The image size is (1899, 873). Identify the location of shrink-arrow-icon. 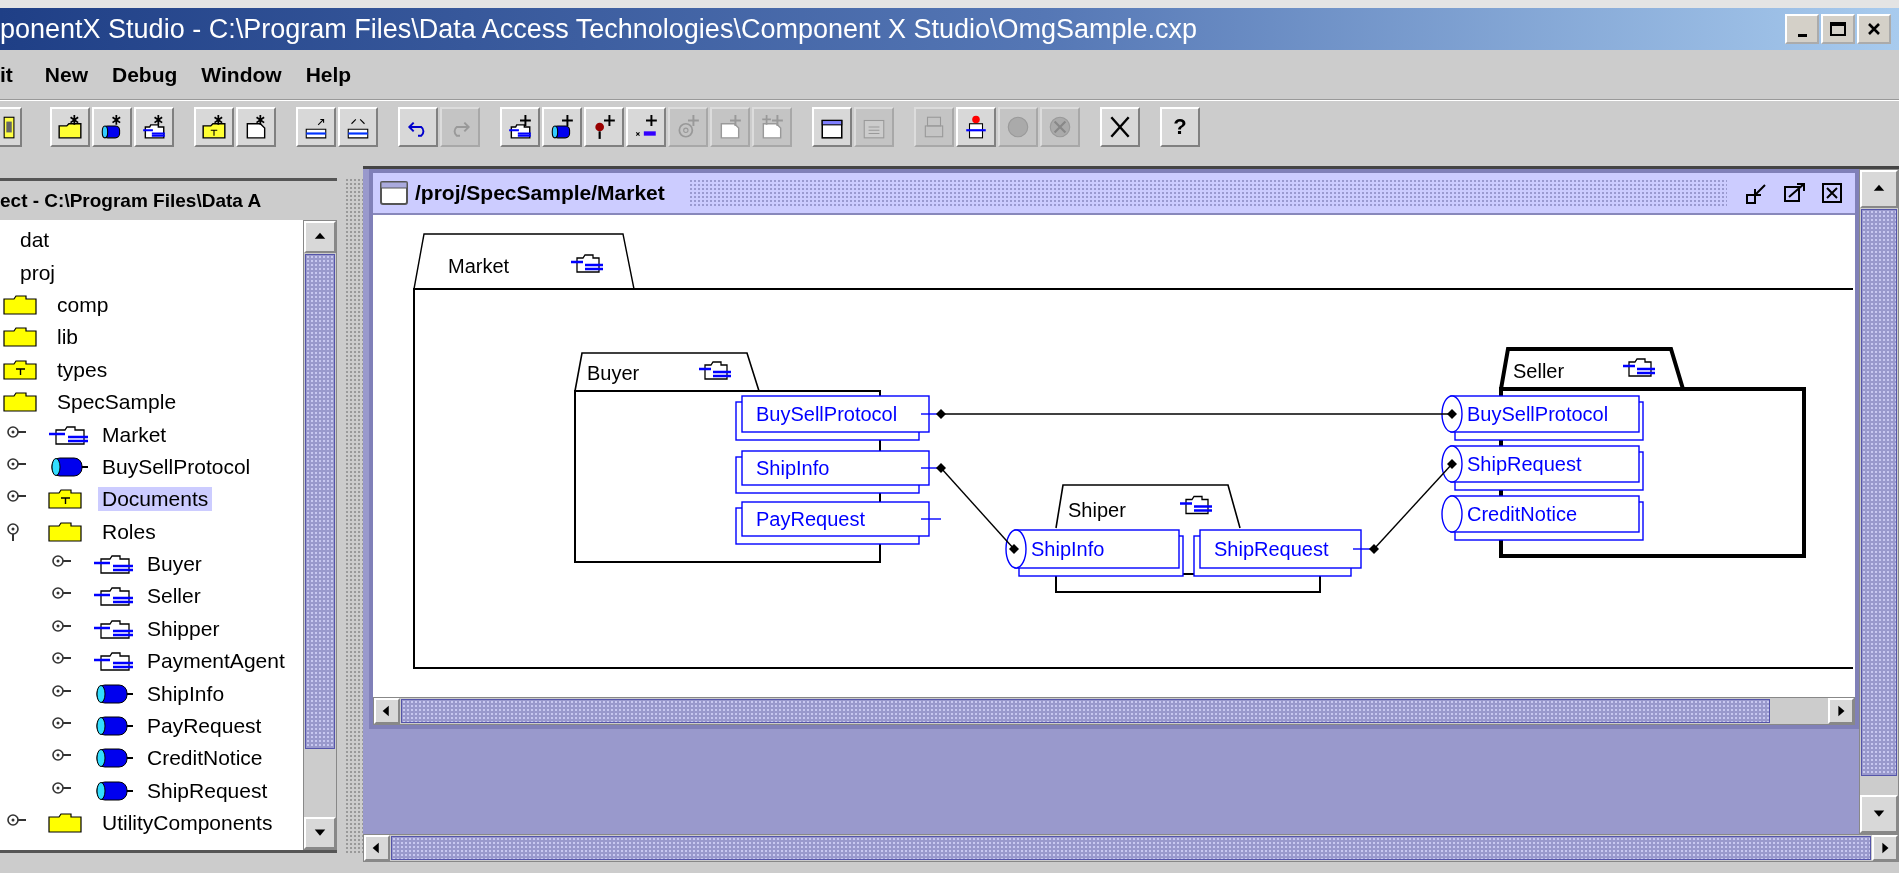
(1757, 193).